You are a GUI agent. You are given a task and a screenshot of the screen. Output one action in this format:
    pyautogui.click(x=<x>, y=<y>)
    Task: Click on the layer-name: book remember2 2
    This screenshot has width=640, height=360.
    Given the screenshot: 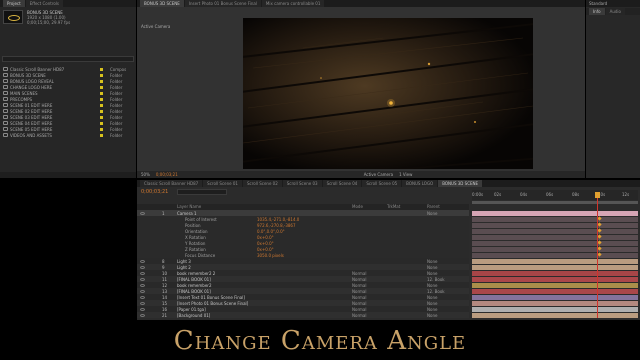 What is the action you would take?
    pyautogui.click(x=196, y=273)
    